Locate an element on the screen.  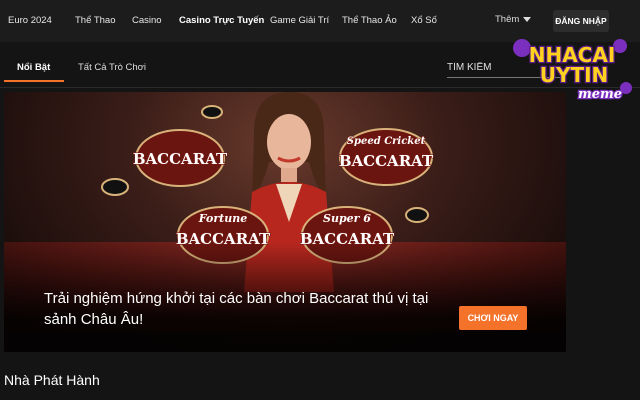
nav-item-the-thao: Thể Thao is located at coordinates (95, 20).